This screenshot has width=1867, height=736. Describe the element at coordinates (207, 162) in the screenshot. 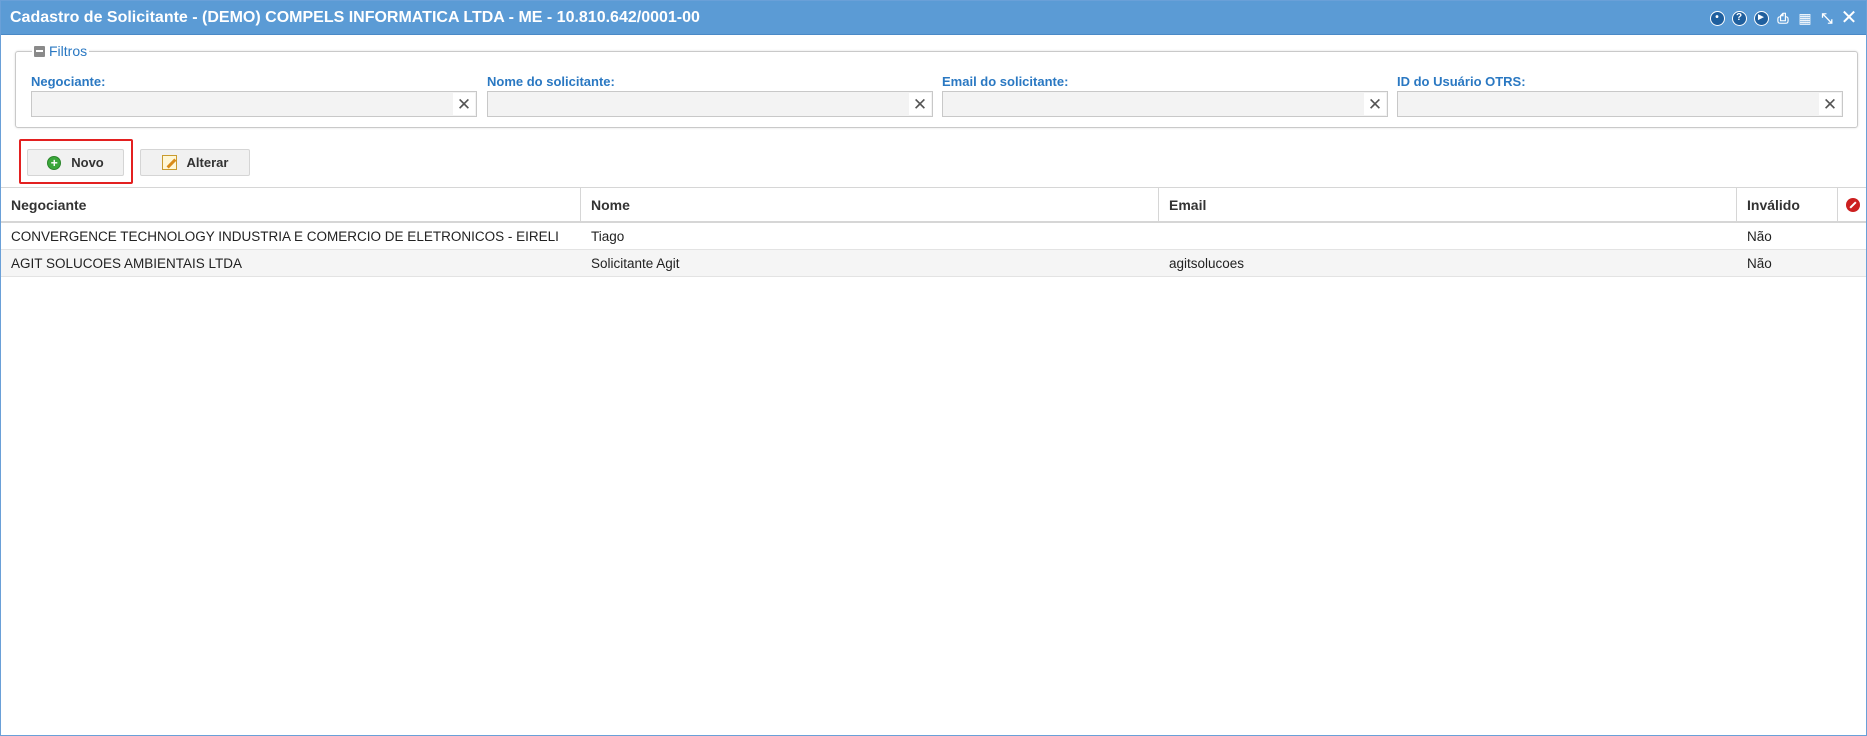

I see `edit-button-label: Alterar` at that location.